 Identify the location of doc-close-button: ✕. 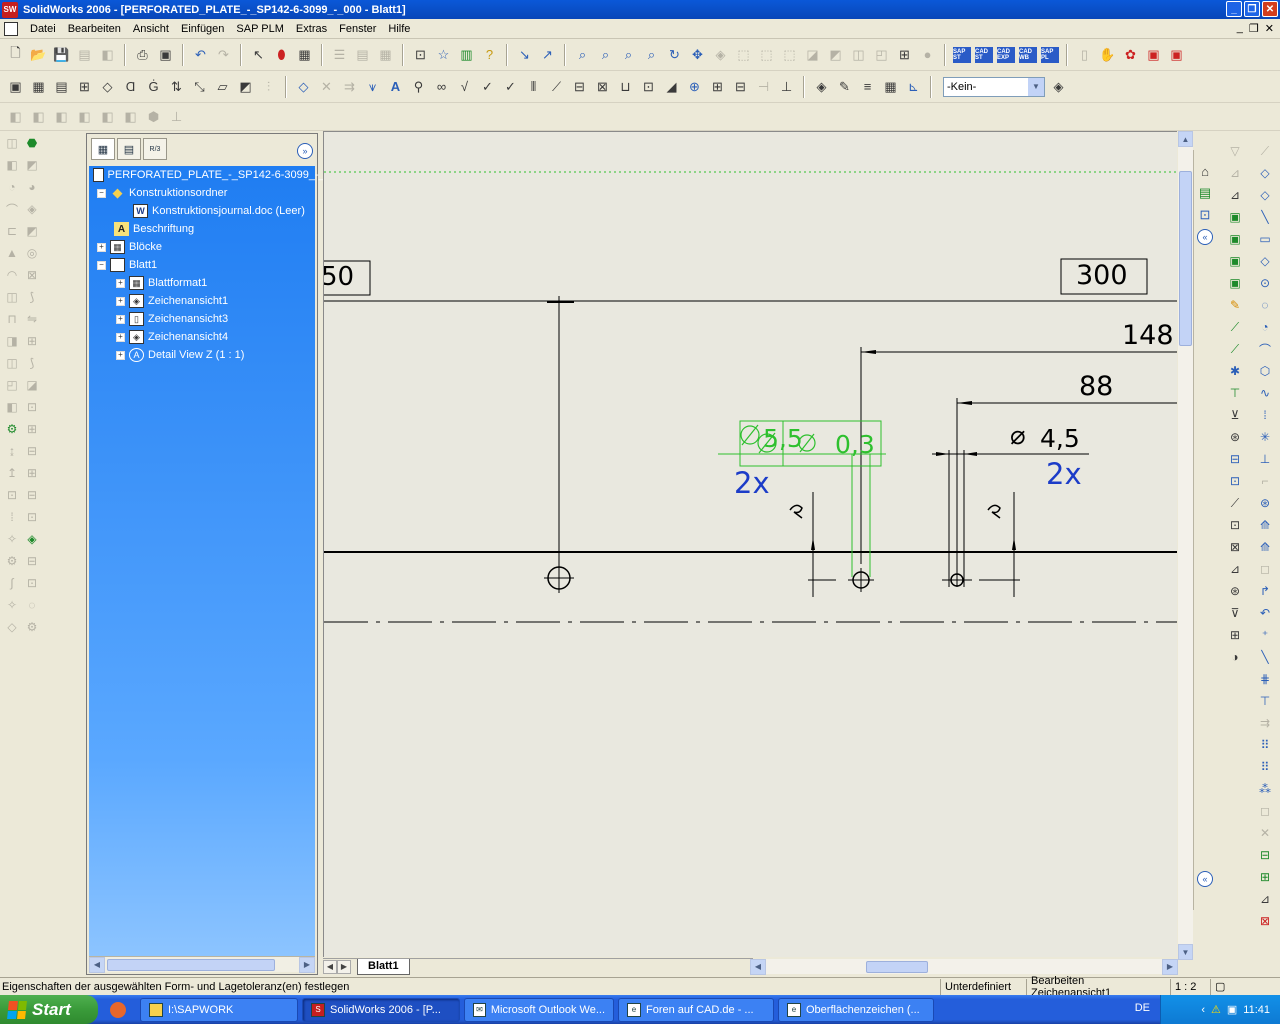
(1269, 28).